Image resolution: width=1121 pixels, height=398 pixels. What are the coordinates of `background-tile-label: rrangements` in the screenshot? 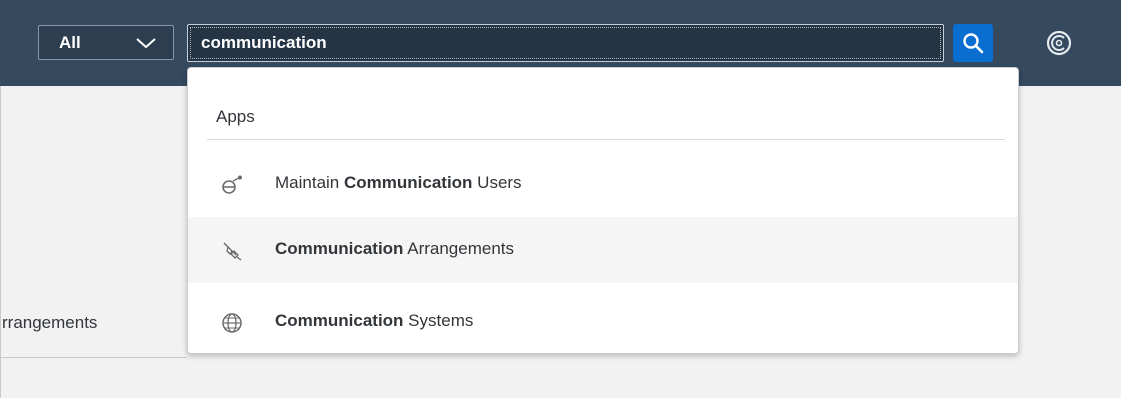 It's located at (50, 322).